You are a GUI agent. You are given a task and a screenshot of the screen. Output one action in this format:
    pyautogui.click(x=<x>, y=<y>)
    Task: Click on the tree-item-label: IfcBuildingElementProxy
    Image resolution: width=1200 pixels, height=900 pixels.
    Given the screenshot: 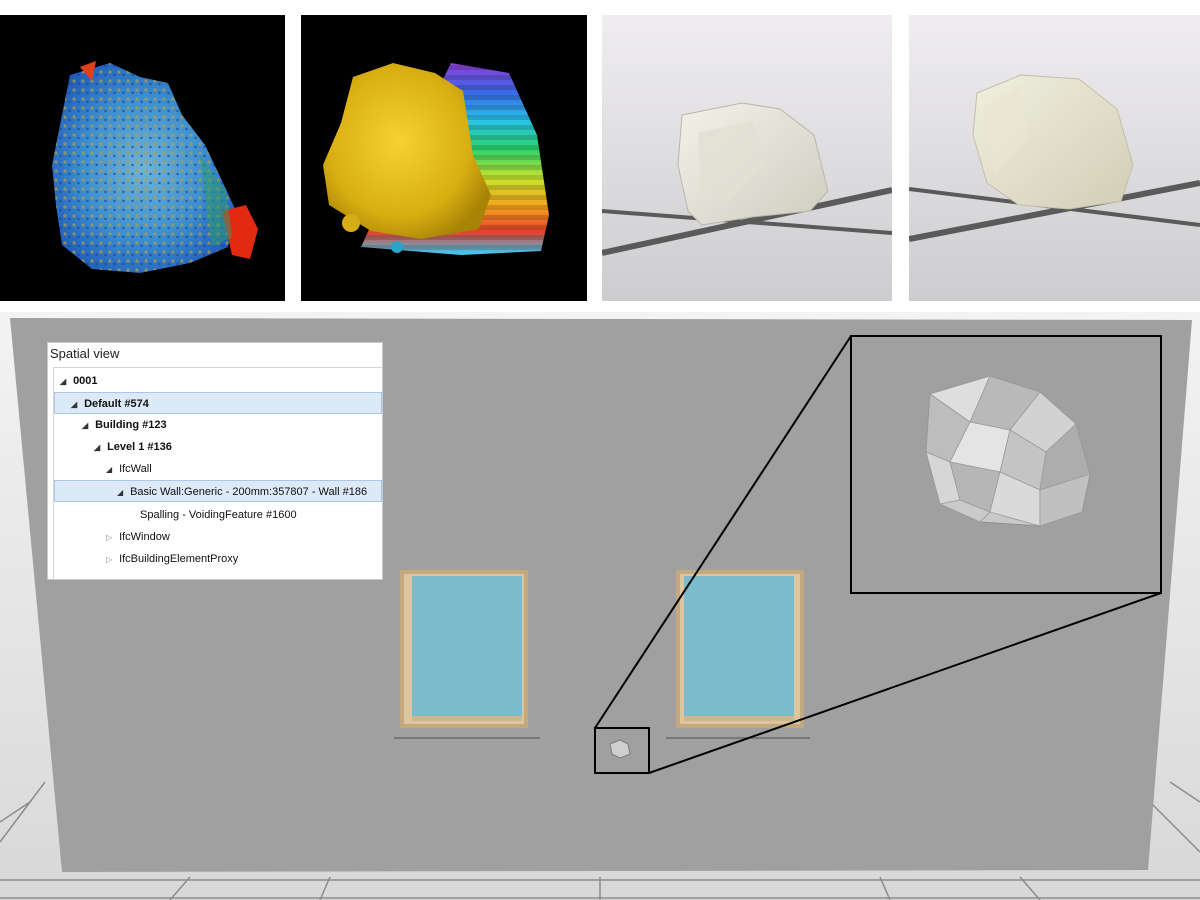 What is the action you would take?
    pyautogui.click(x=179, y=559)
    